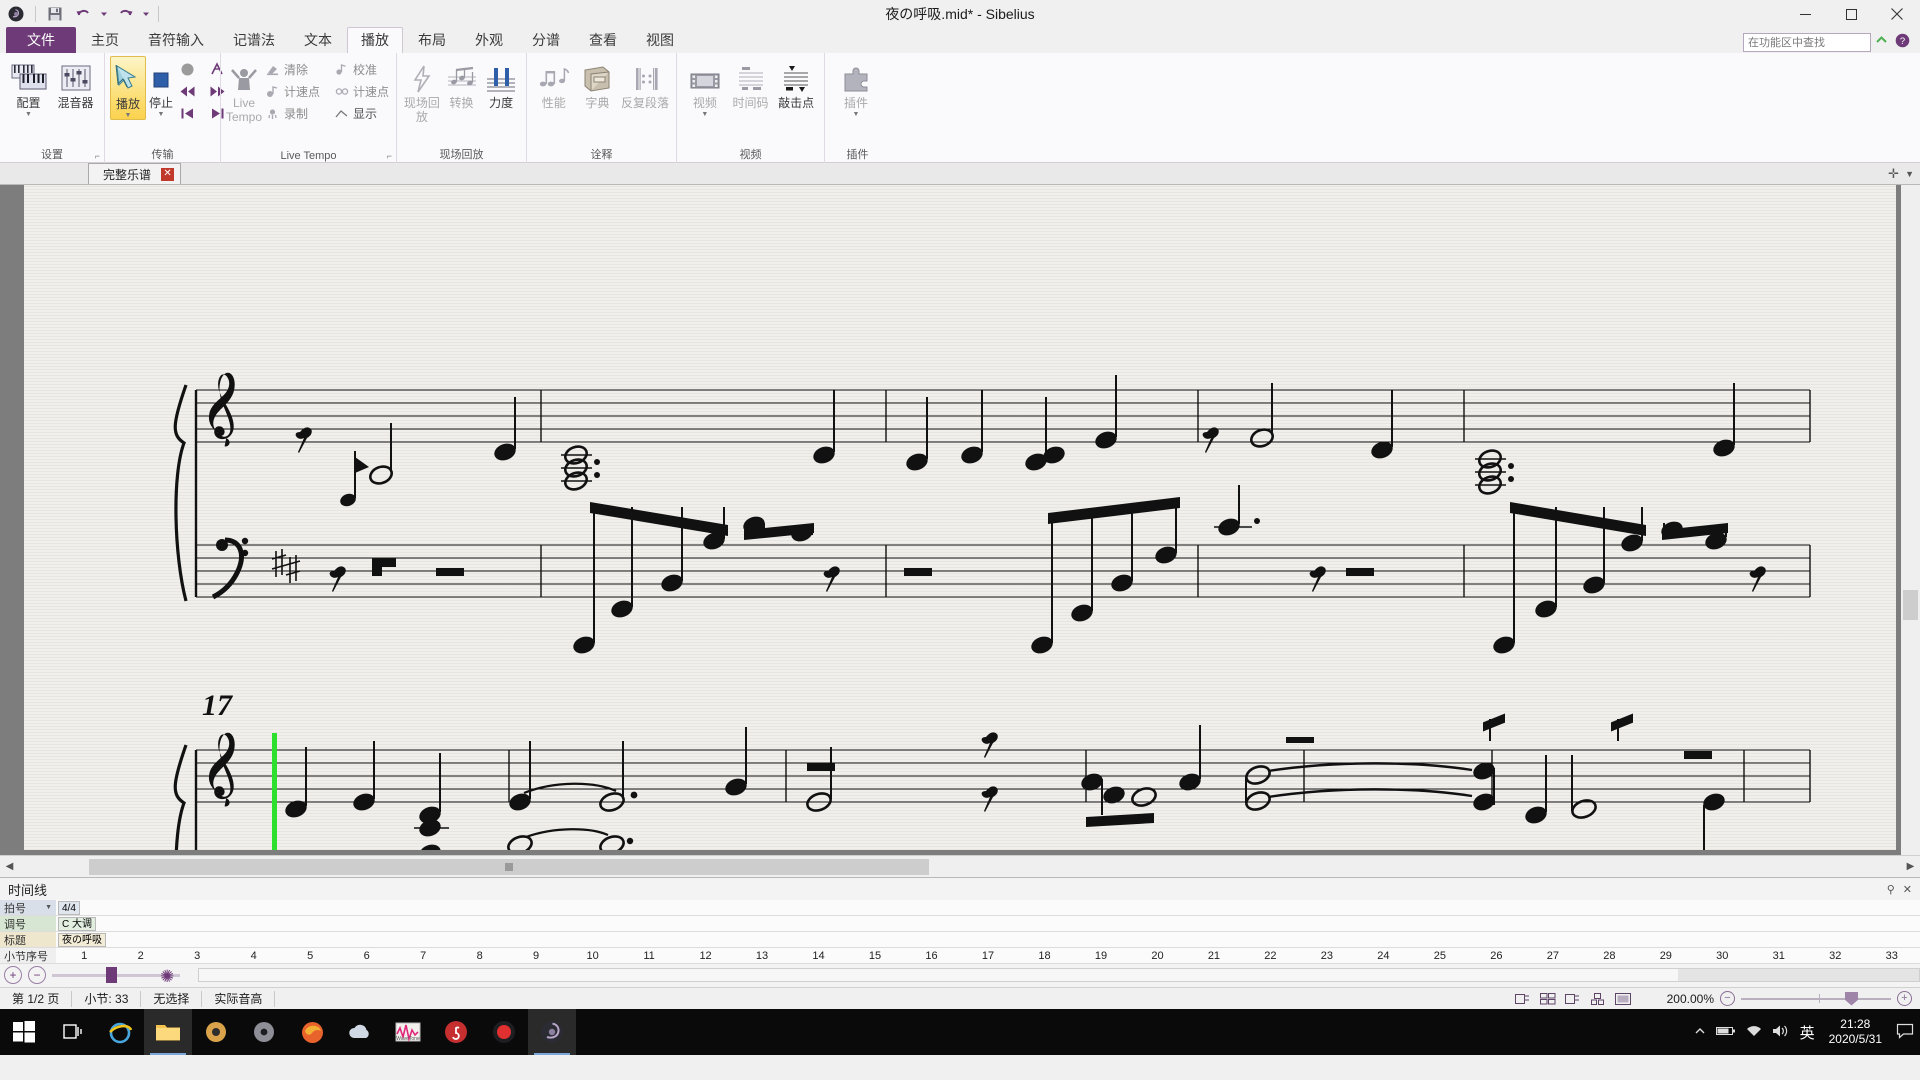  Describe the element at coordinates (9, 867) in the screenshot. I see `scroll-left-icon: ◀` at that location.